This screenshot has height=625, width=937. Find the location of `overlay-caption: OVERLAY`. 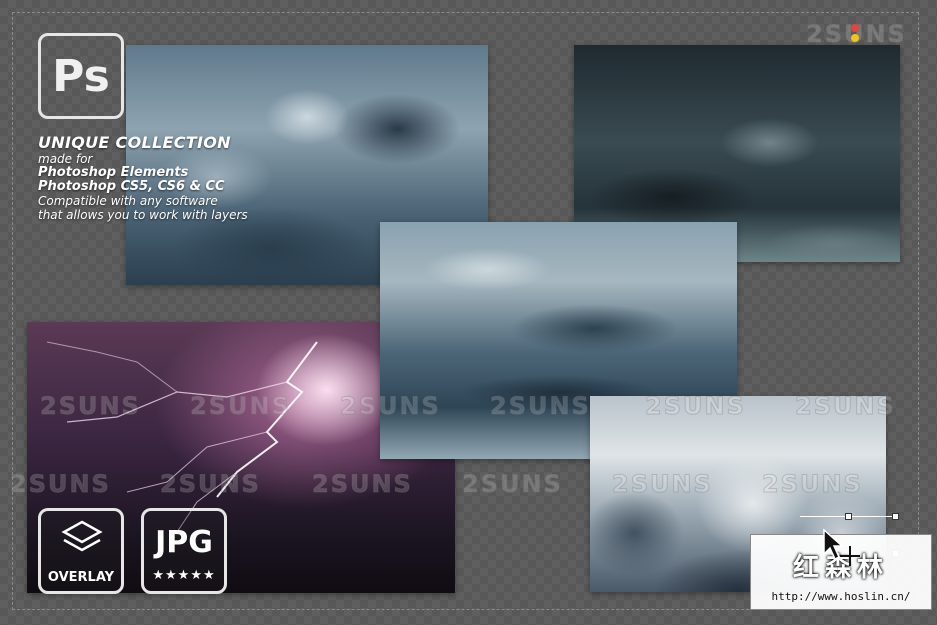

overlay-caption: OVERLAY is located at coordinates (81, 577).